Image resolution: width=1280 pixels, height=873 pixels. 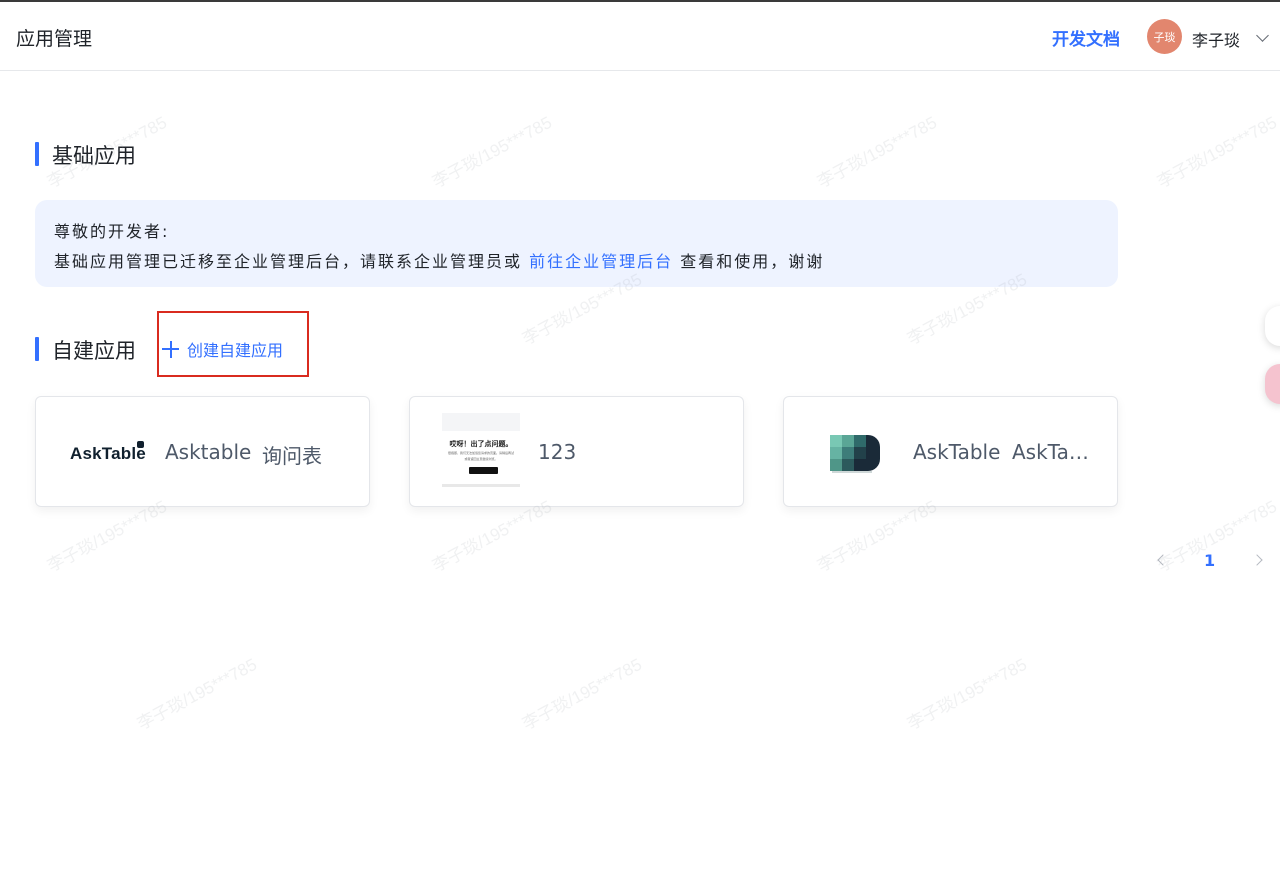 I want to click on asktable-logo: AskTable, so click(x=108, y=453).